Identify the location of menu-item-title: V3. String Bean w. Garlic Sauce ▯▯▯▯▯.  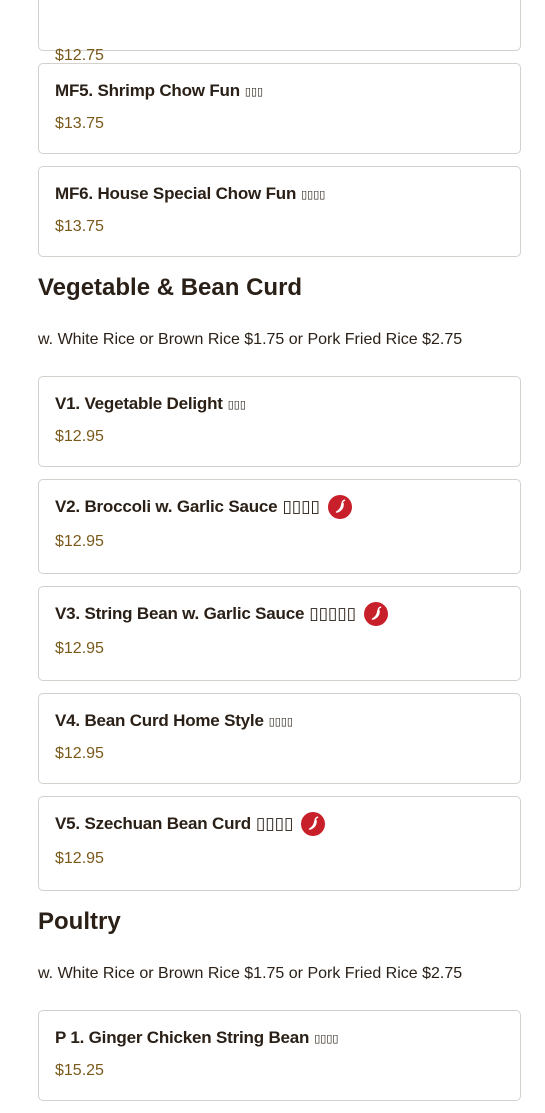
(279, 607).